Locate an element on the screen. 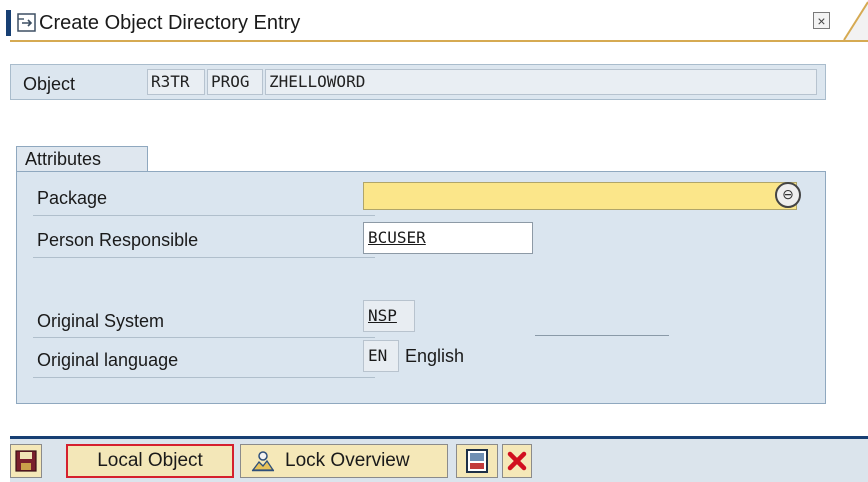 Image resolution: width=868 pixels, height=482 pixels. lock-overview-button: Lock Overview is located at coordinates (344, 461).